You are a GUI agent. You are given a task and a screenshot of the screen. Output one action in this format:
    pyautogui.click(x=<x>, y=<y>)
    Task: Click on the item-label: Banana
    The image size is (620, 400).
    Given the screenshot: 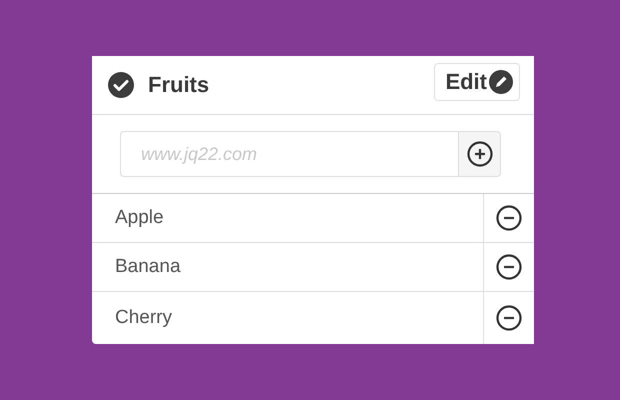 What is the action you would take?
    pyautogui.click(x=148, y=267)
    